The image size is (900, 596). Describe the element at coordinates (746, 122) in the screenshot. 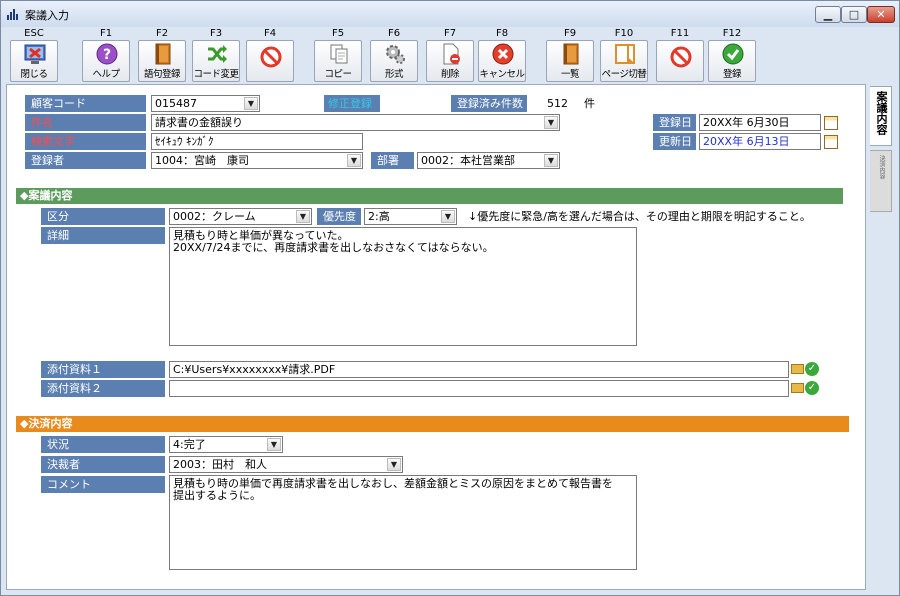

I see `registered-date-value: 20XX年 6月30日` at that location.